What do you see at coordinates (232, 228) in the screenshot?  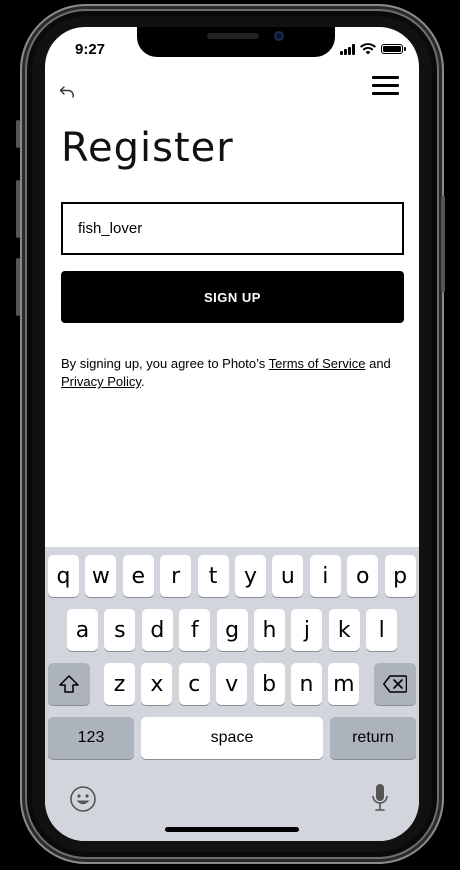 I see `username-input` at bounding box center [232, 228].